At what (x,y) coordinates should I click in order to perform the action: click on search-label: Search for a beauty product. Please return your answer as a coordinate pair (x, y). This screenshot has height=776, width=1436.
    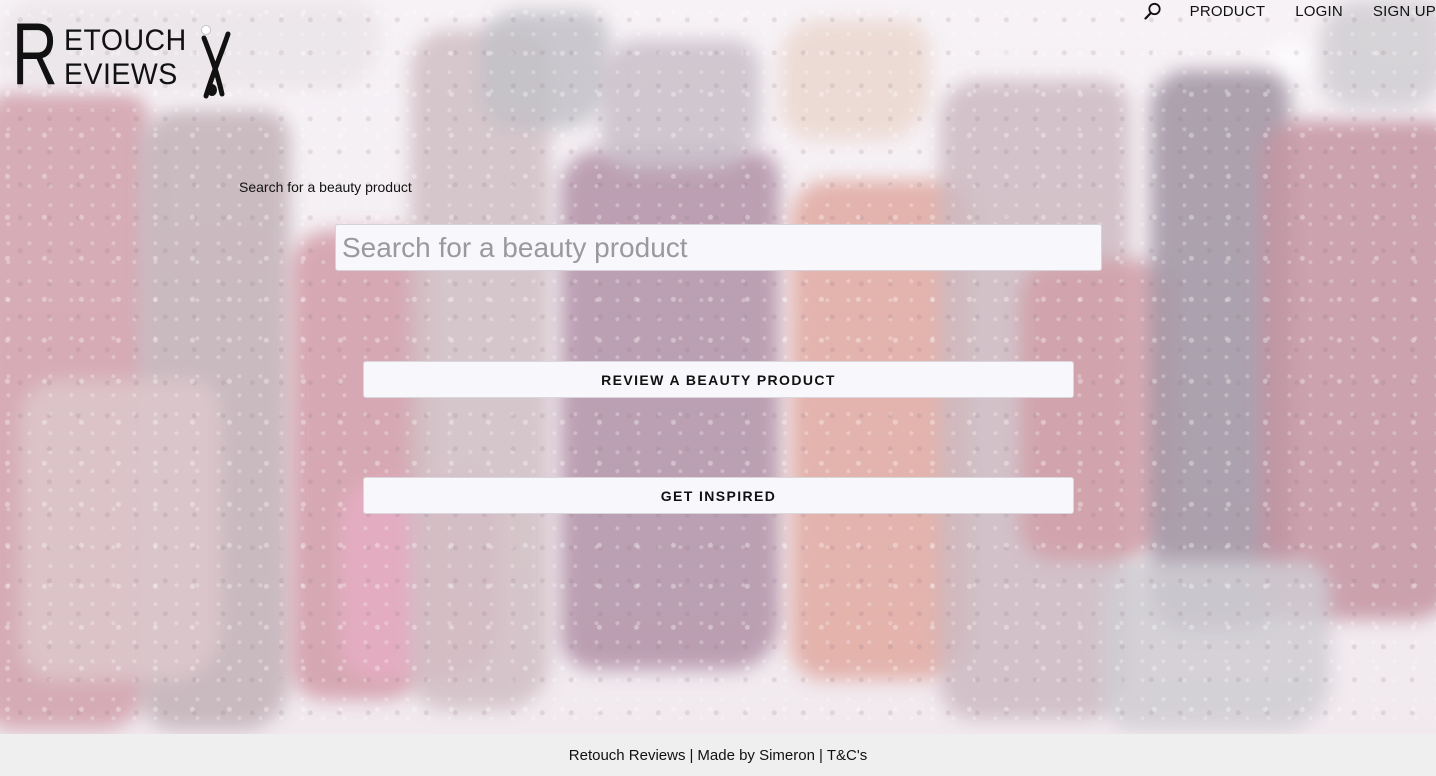
    Looking at the image, I should click on (325, 187).